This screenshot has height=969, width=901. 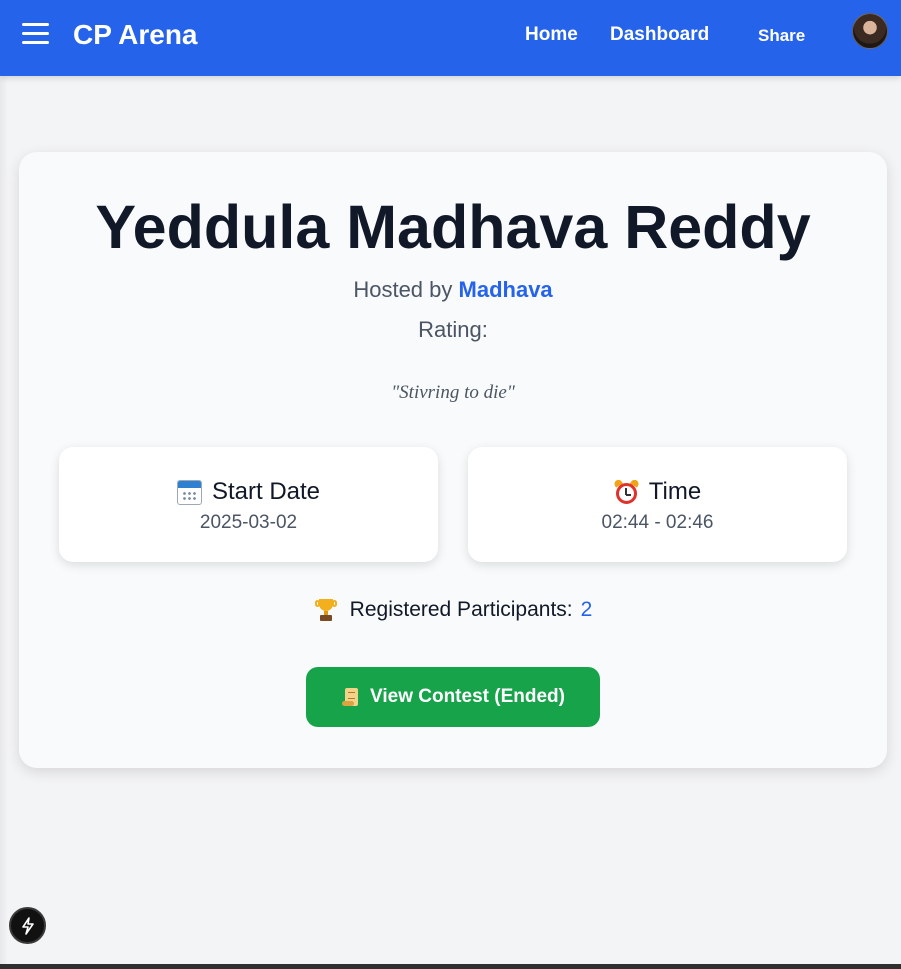 I want to click on start-date-heading: Start Date, so click(x=248, y=492).